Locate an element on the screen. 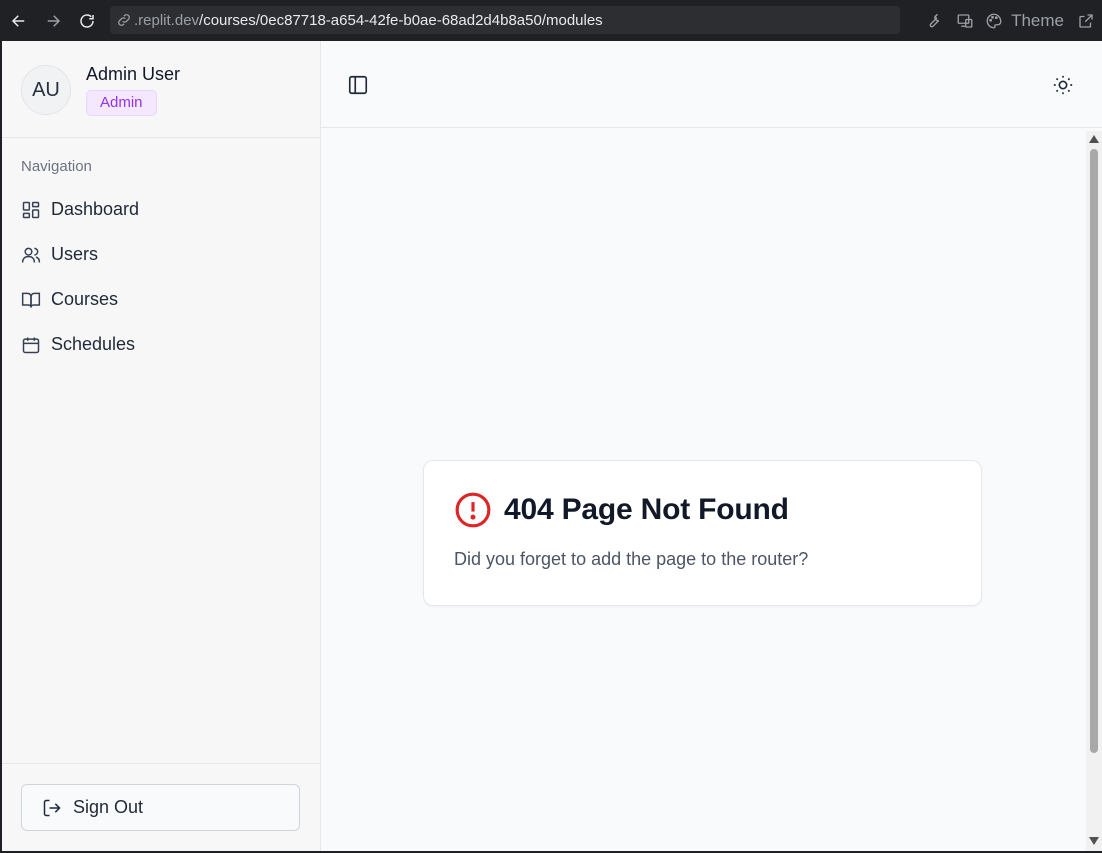  sidebar-toggle-icon is located at coordinates (358, 85).